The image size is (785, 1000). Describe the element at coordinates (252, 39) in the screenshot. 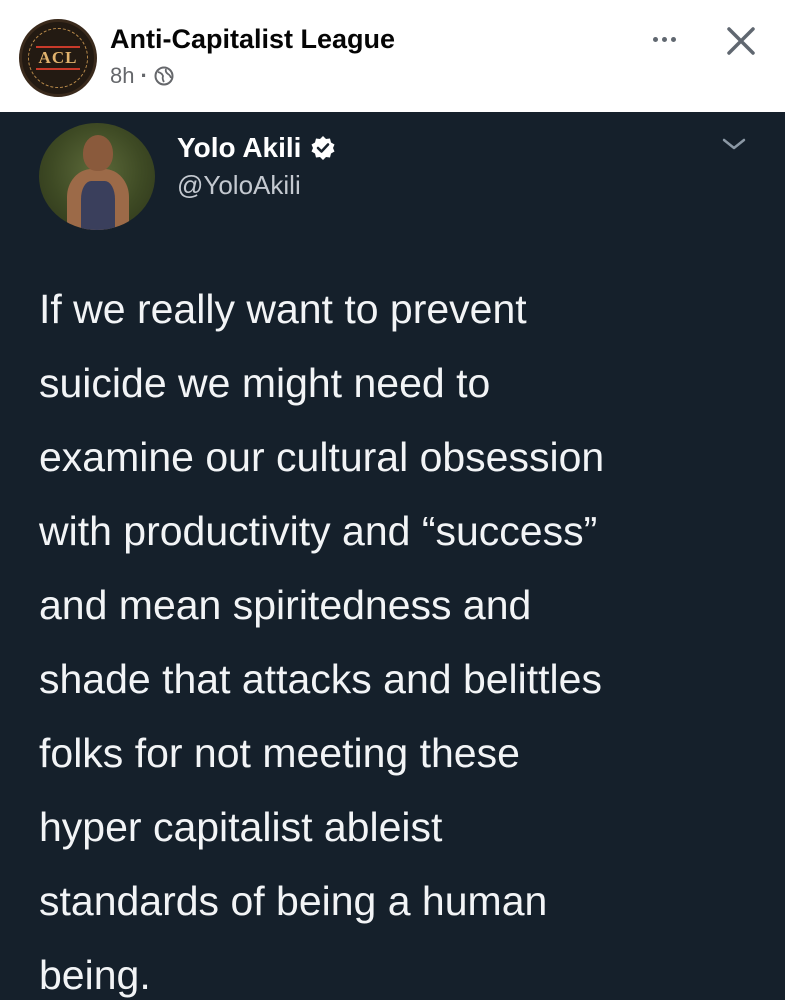

I see `page-name: Anti-Capitalist League` at that location.